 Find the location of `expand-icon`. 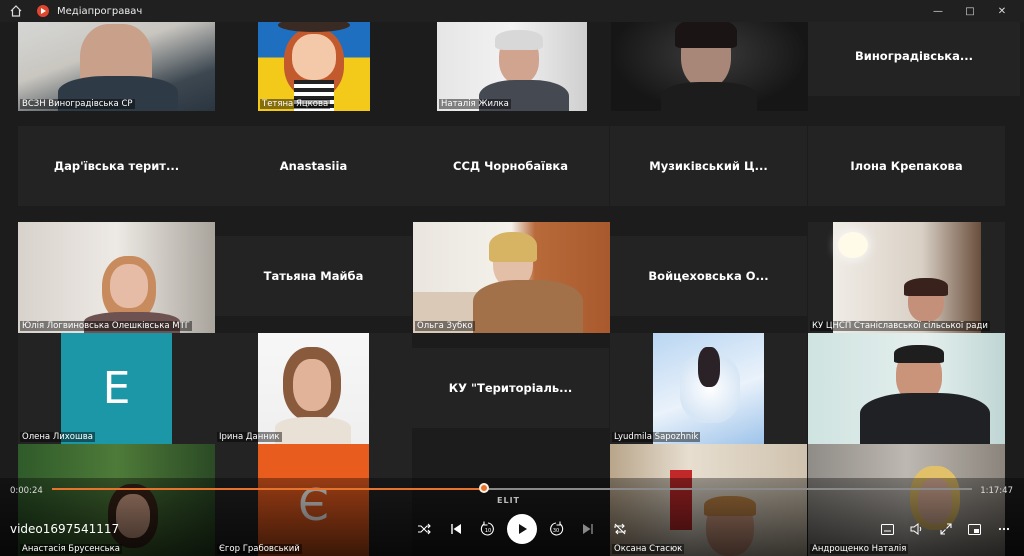

expand-icon is located at coordinates (945, 529).